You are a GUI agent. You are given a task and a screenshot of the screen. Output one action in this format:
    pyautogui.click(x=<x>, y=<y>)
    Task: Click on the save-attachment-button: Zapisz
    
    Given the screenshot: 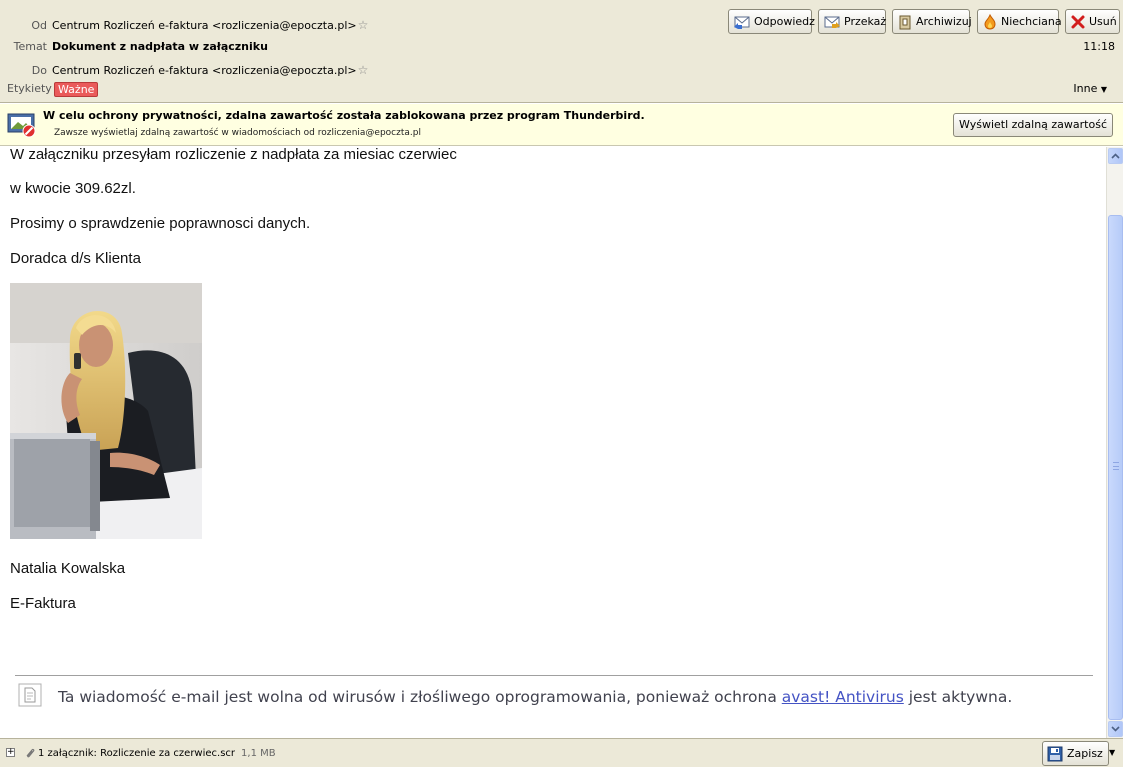 What is the action you would take?
    pyautogui.click(x=1075, y=753)
    